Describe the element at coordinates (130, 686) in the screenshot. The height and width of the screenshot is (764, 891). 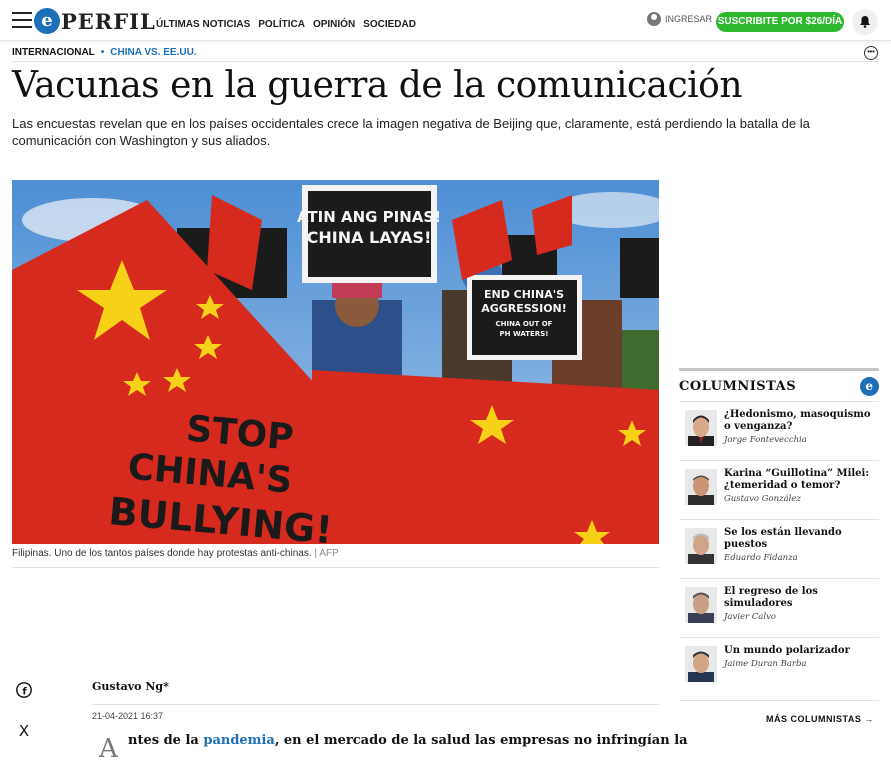
I see `article-author: Gustavo Ng*` at that location.